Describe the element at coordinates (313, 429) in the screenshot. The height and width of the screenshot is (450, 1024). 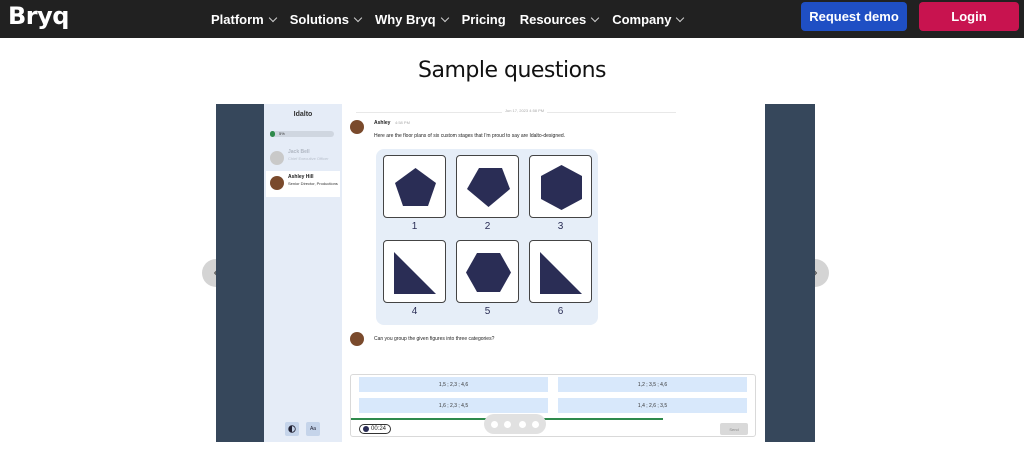
I see `font-size-button: Aa` at that location.